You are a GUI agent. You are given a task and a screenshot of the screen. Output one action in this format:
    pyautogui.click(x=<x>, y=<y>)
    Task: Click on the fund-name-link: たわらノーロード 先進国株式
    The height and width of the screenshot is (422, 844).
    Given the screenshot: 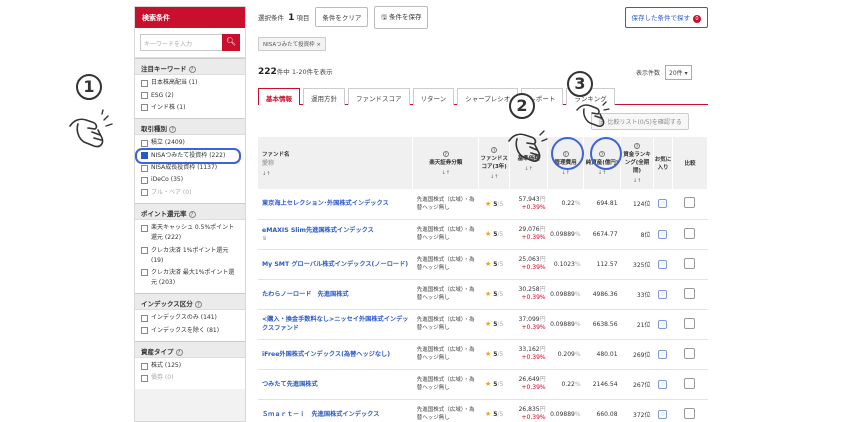 What is the action you would take?
    pyautogui.click(x=335, y=294)
    